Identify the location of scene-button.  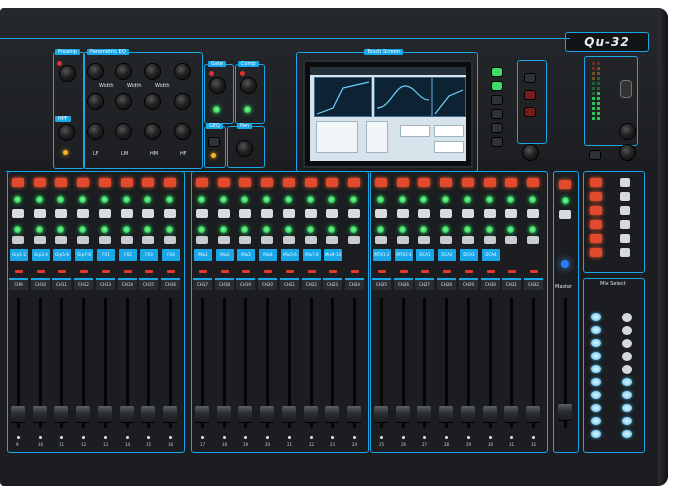
(530, 112).